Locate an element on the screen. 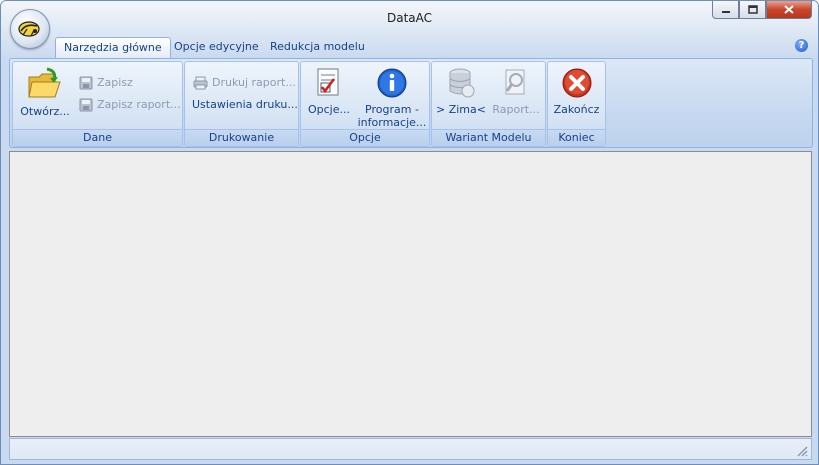  group-wariant-modelu: > Zima< Raport... Wariant Modelu is located at coordinates (488, 104).